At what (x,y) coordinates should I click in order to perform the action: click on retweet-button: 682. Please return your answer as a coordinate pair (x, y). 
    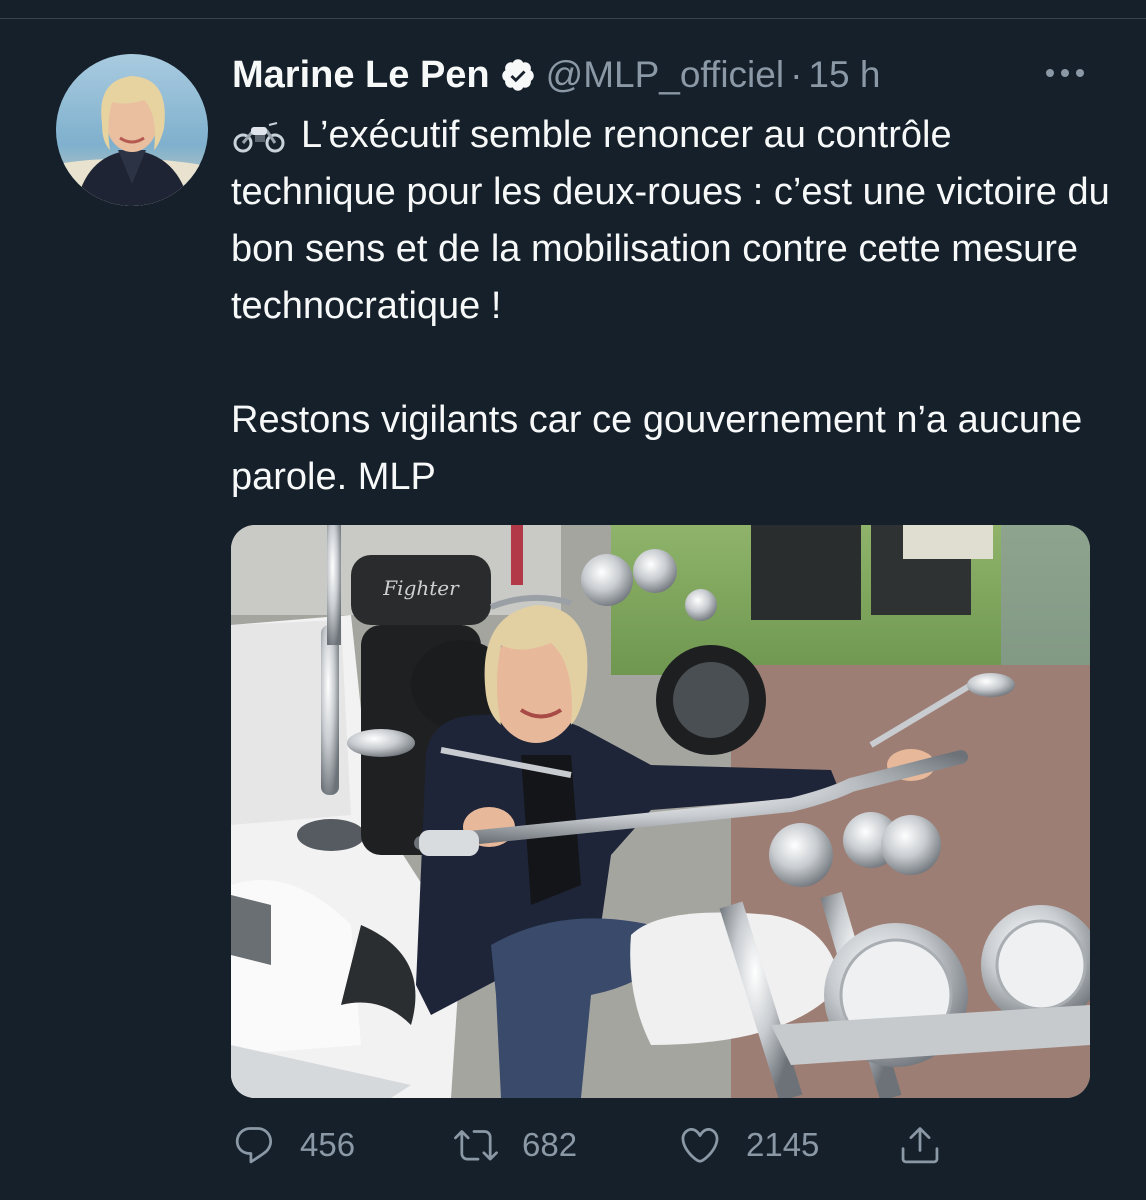
    Looking at the image, I should click on (515, 1145).